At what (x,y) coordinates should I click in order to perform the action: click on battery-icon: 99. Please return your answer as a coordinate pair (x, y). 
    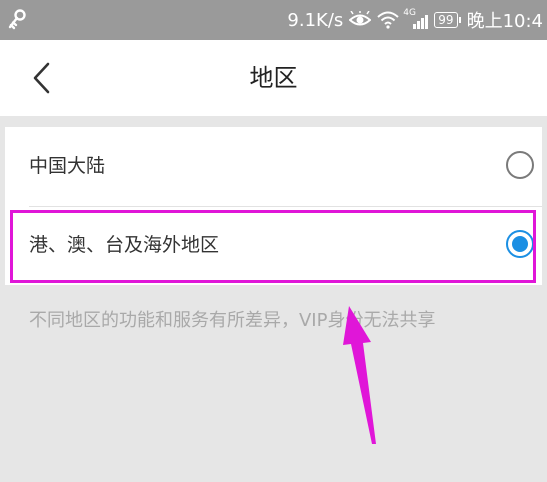
    Looking at the image, I should click on (447, 20).